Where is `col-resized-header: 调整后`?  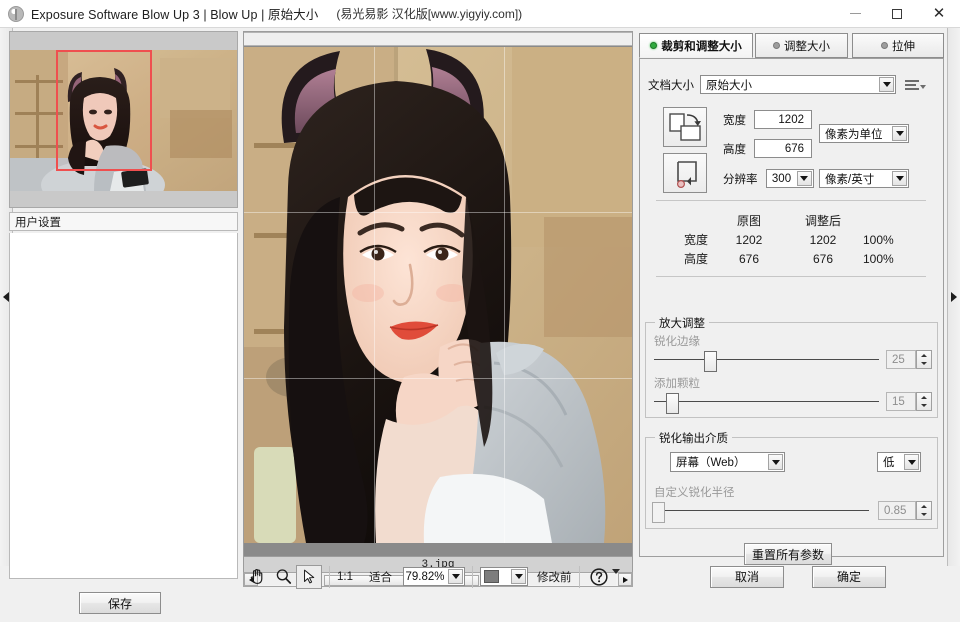
col-resized-header: 调整后 is located at coordinates (822, 221).